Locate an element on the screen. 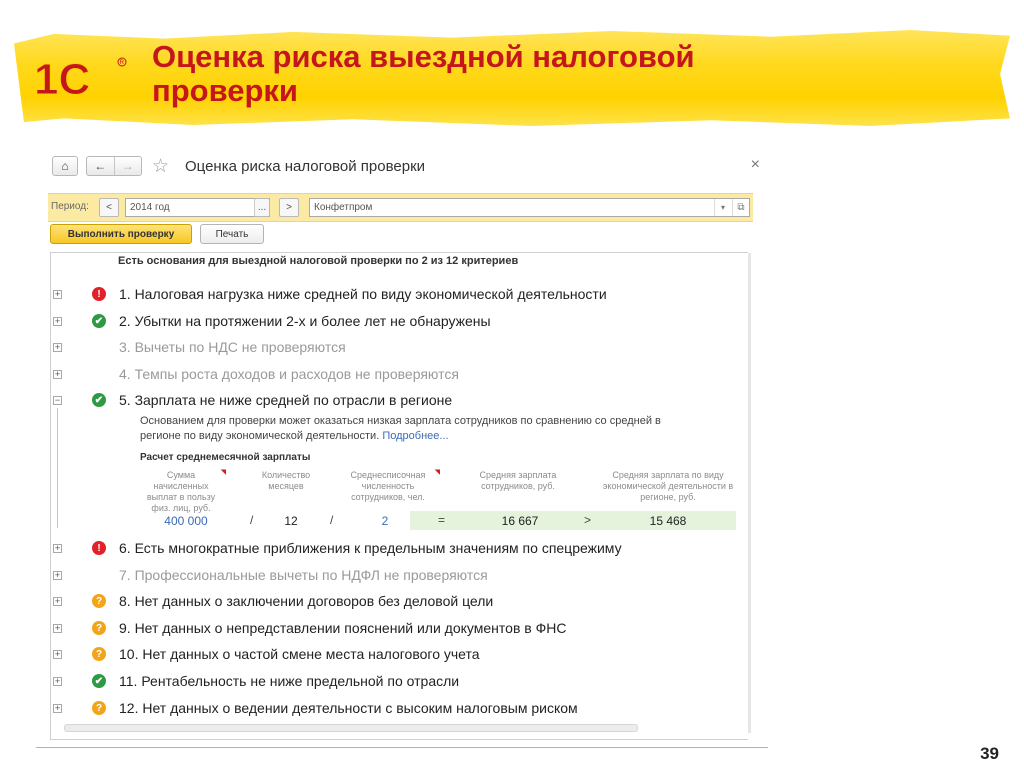 The image size is (1024, 768). total-pay-value: 400 000 is located at coordinates (186, 521).